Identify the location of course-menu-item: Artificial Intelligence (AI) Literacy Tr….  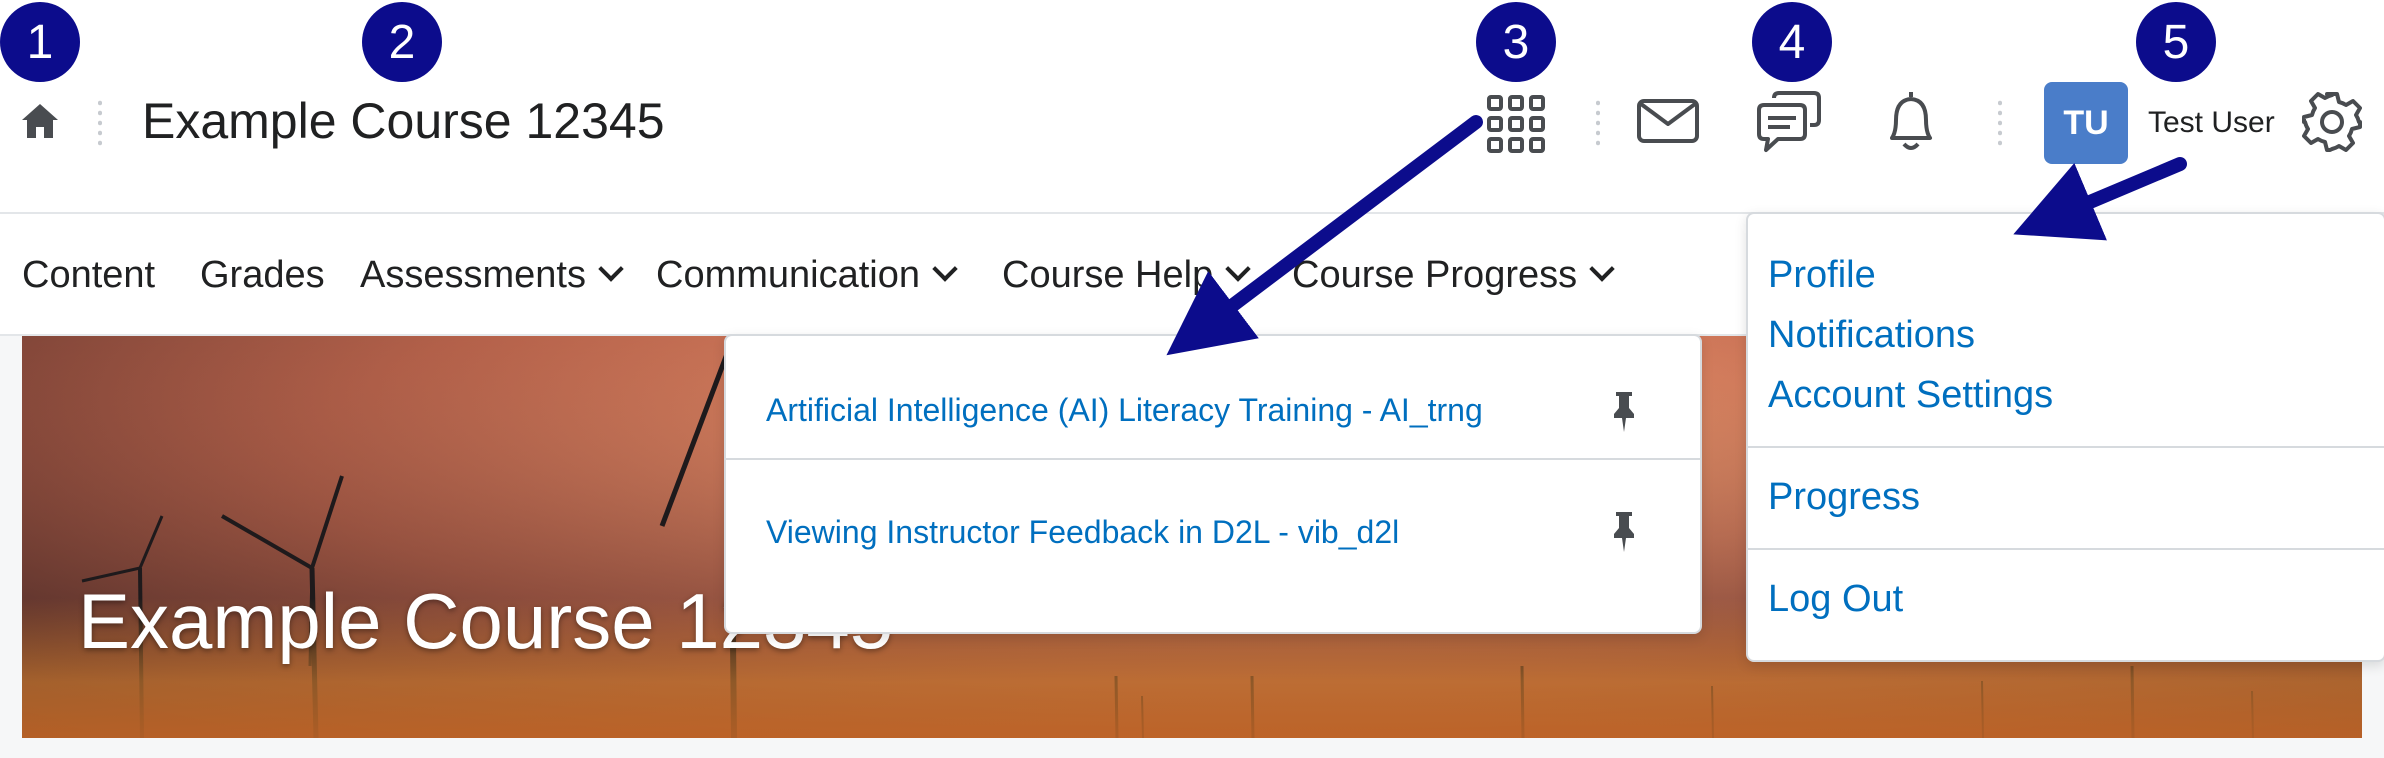
(1213, 397).